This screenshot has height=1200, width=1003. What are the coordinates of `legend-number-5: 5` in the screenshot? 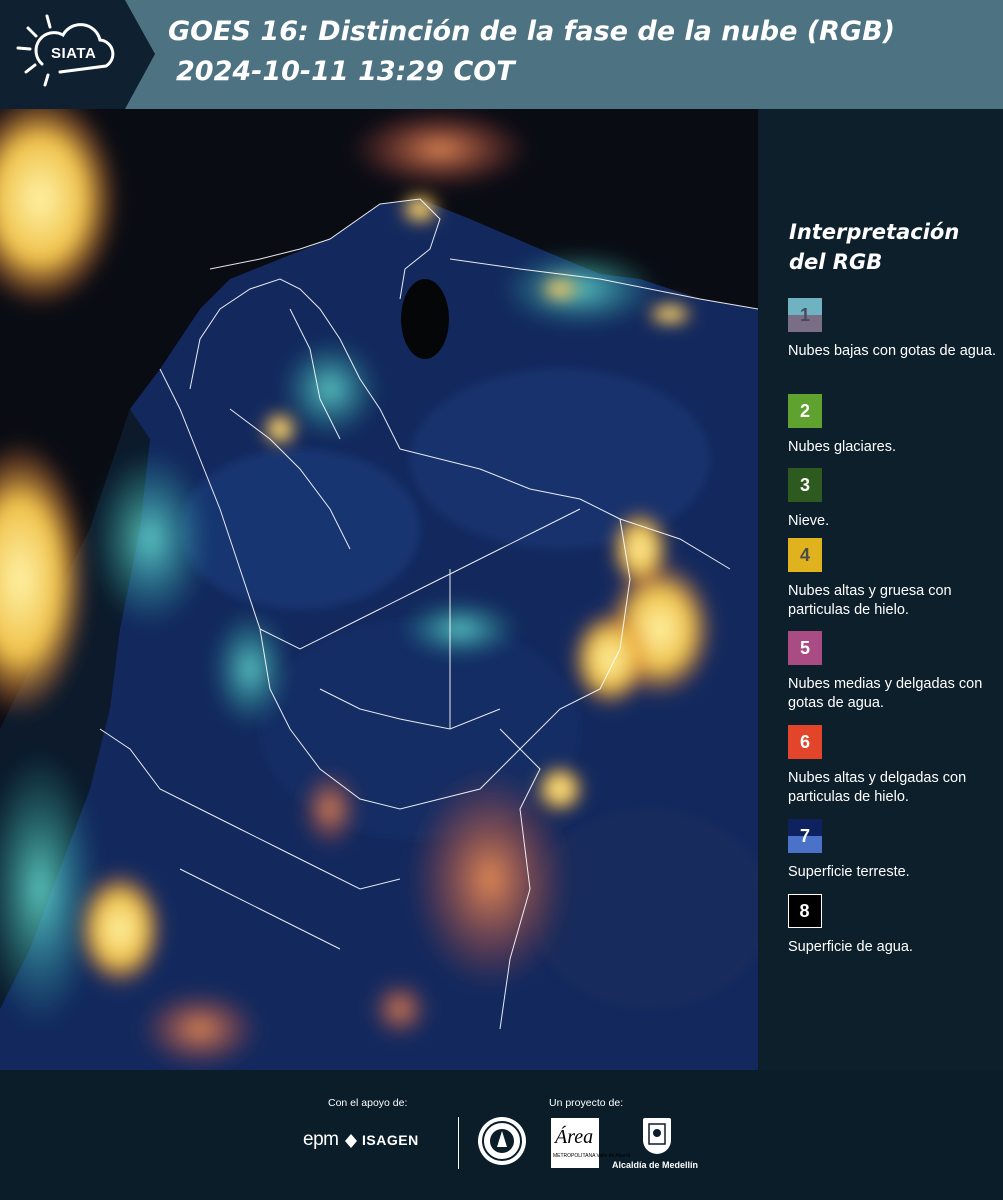 It's located at (804, 648).